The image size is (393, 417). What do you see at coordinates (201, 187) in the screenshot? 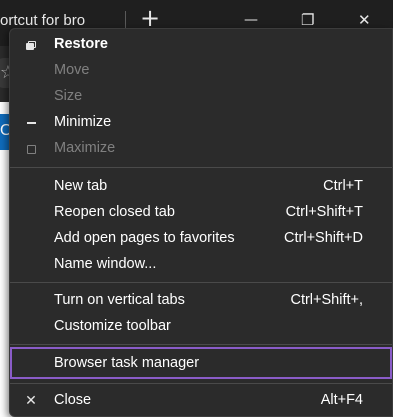
I see `menu-item-new-tab: New tab Ctrl+T` at bounding box center [201, 187].